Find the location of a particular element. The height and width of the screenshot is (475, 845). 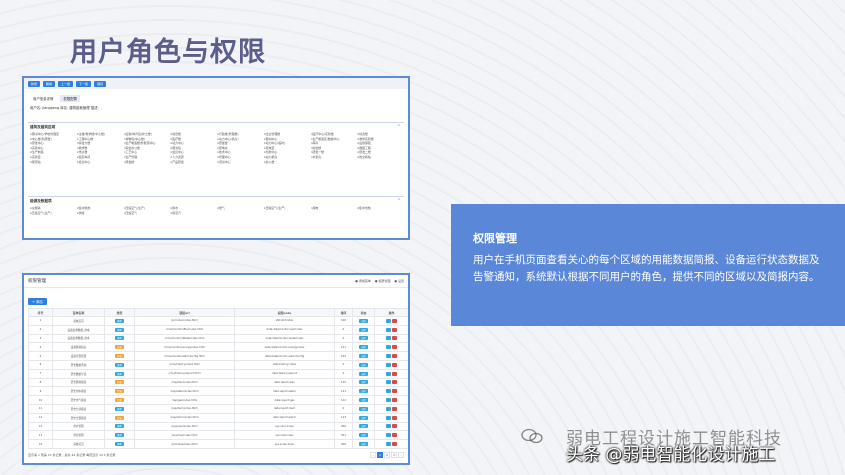

checkbox-item: ▫总能耗 is located at coordinates (52, 208).